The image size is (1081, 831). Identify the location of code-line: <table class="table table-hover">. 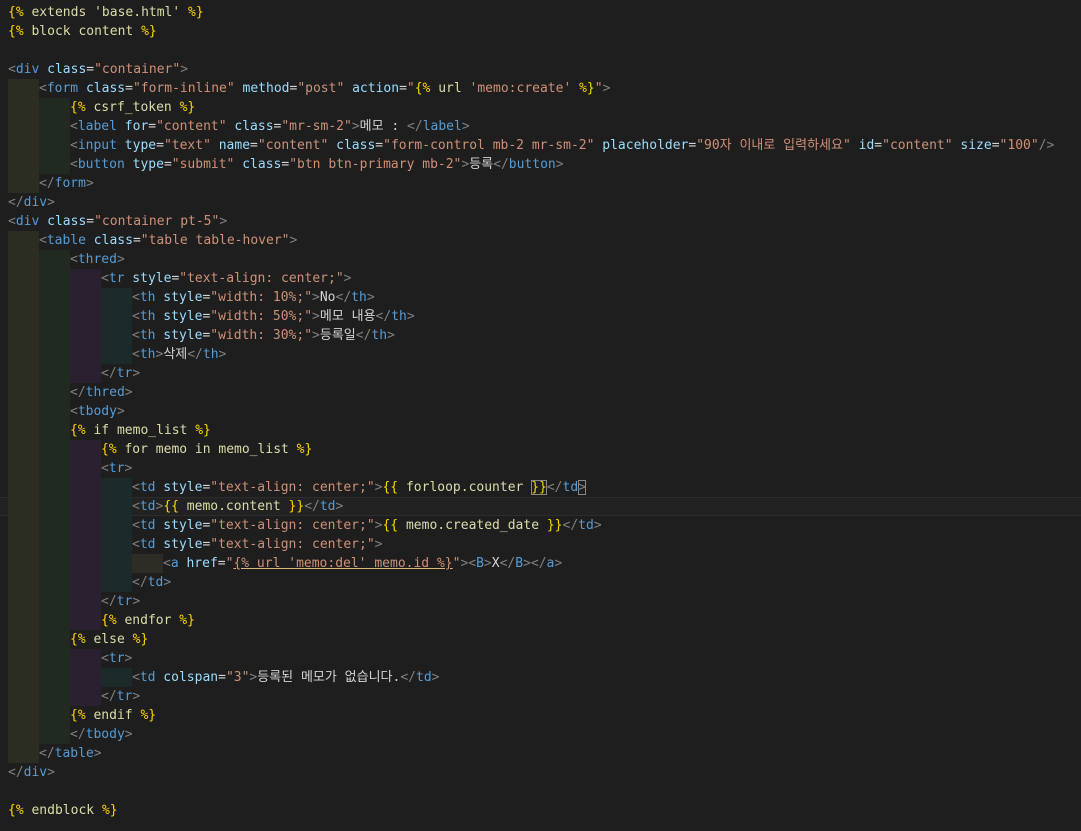
(540, 240).